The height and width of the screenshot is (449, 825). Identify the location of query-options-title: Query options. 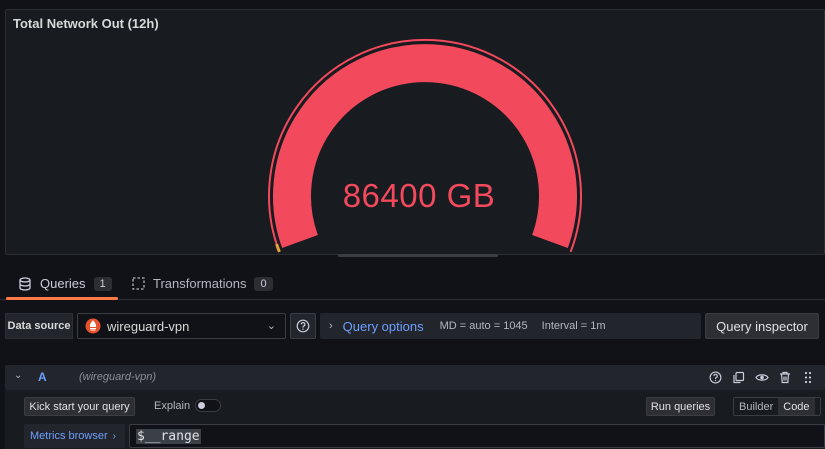
(383, 326).